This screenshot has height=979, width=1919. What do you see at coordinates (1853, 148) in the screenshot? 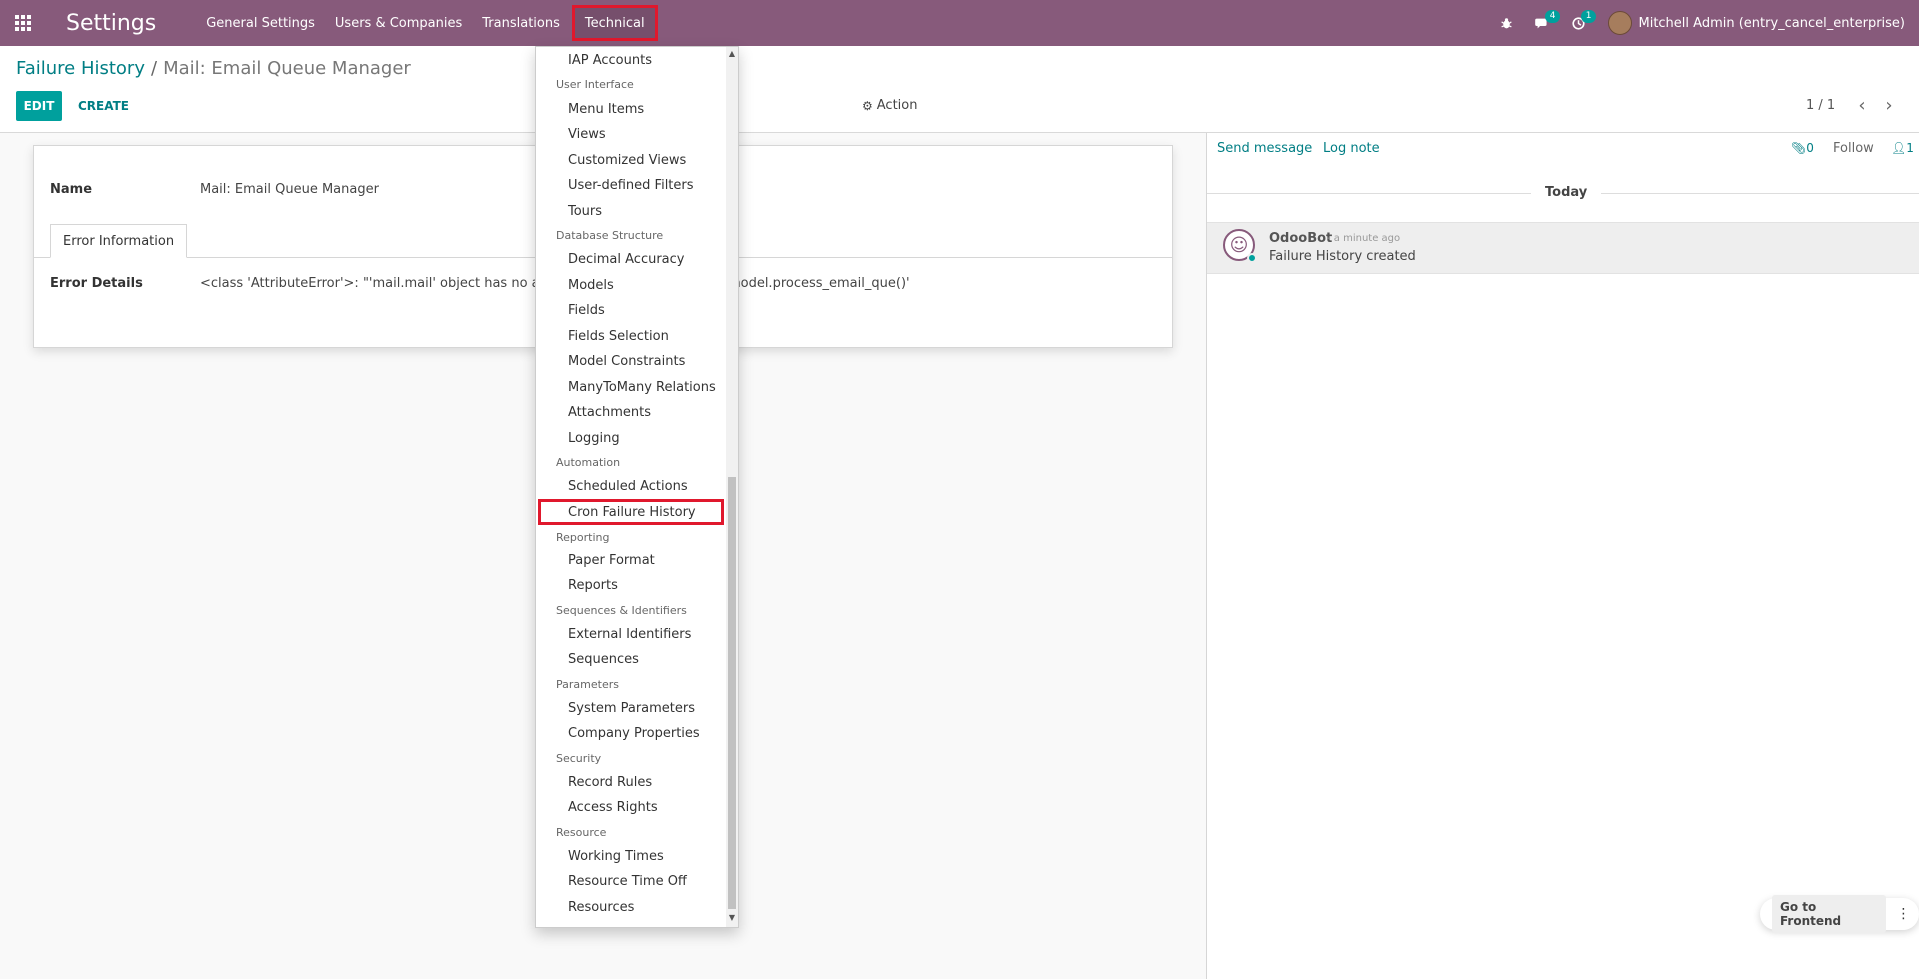
I see `follow-button: Follow` at bounding box center [1853, 148].